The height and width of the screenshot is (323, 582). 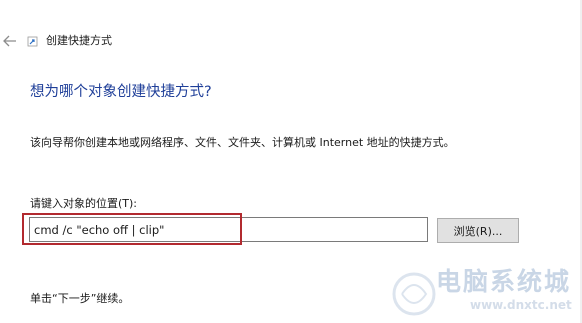 I want to click on back-button, so click(x=10, y=41).